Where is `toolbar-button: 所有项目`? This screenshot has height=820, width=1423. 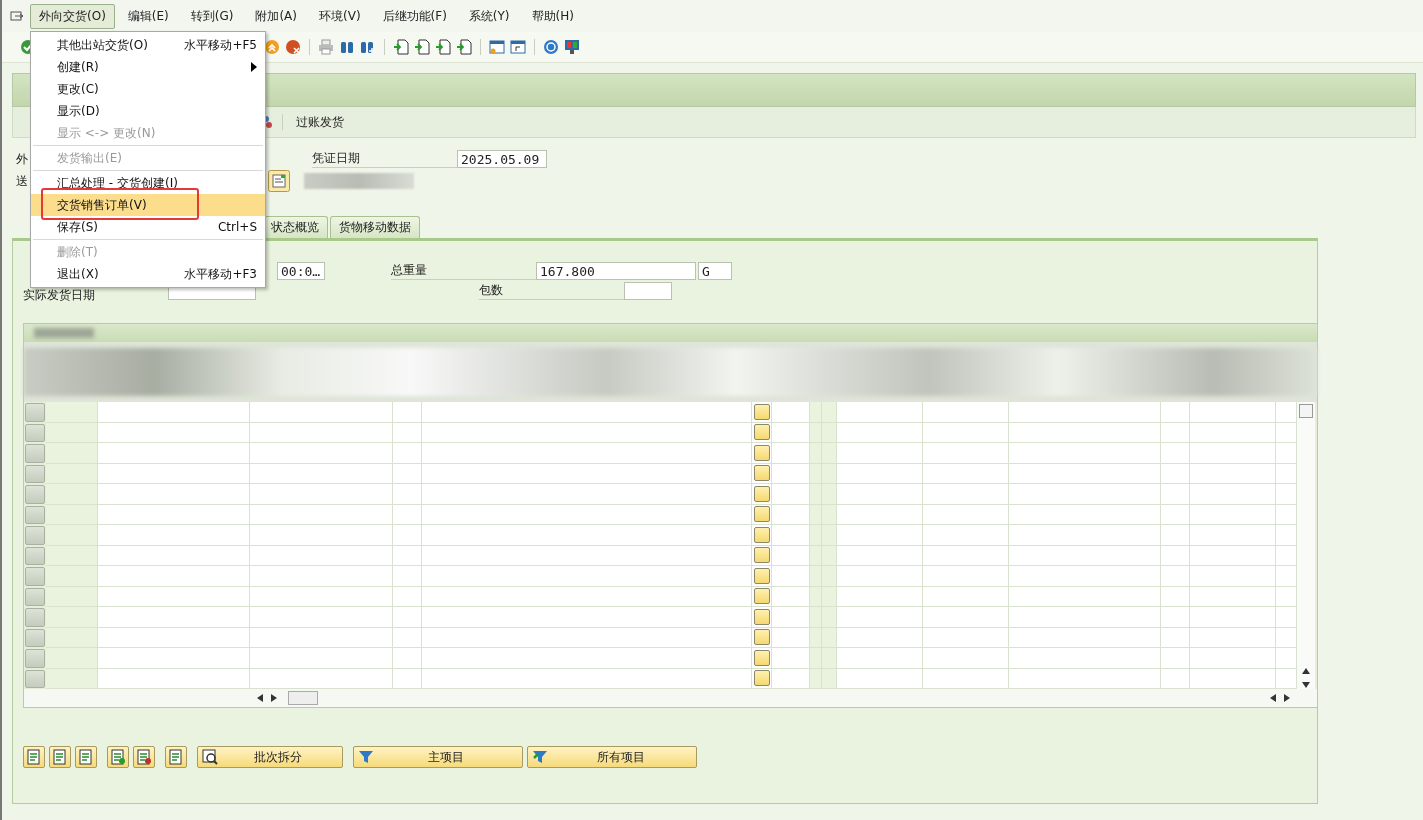 toolbar-button: 所有项目 is located at coordinates (612, 757).